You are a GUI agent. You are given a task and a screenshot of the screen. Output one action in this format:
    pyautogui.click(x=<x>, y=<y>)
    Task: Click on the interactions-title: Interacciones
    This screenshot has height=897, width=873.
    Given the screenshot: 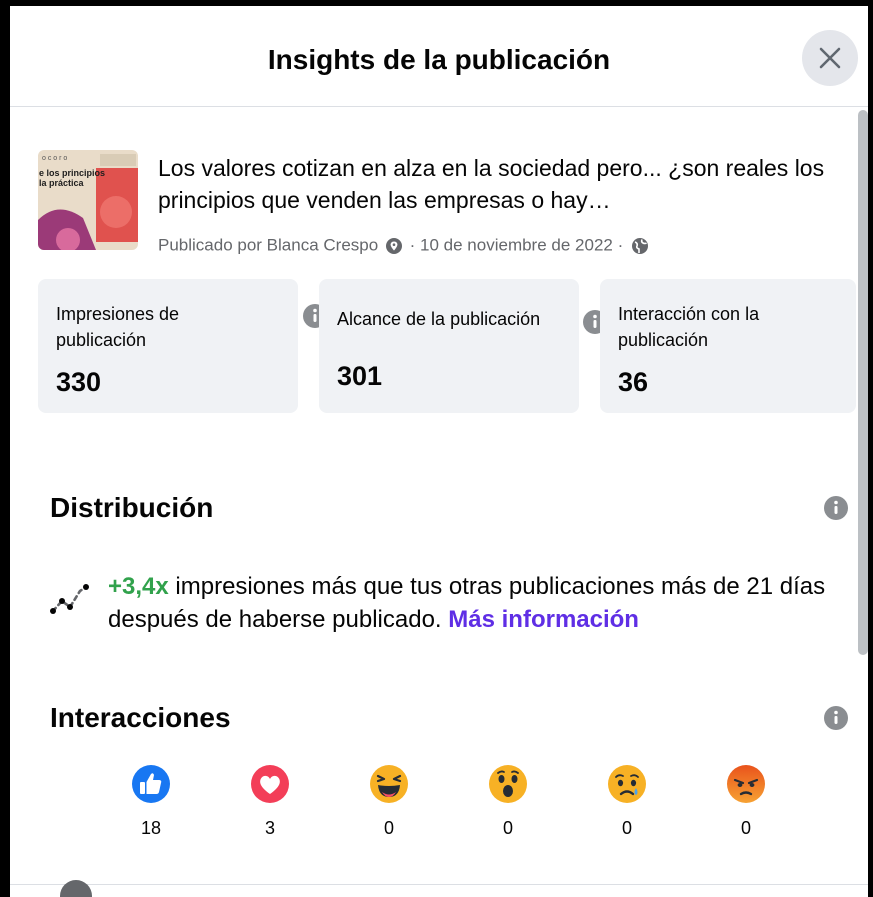 What is the action you would take?
    pyautogui.click(x=140, y=717)
    